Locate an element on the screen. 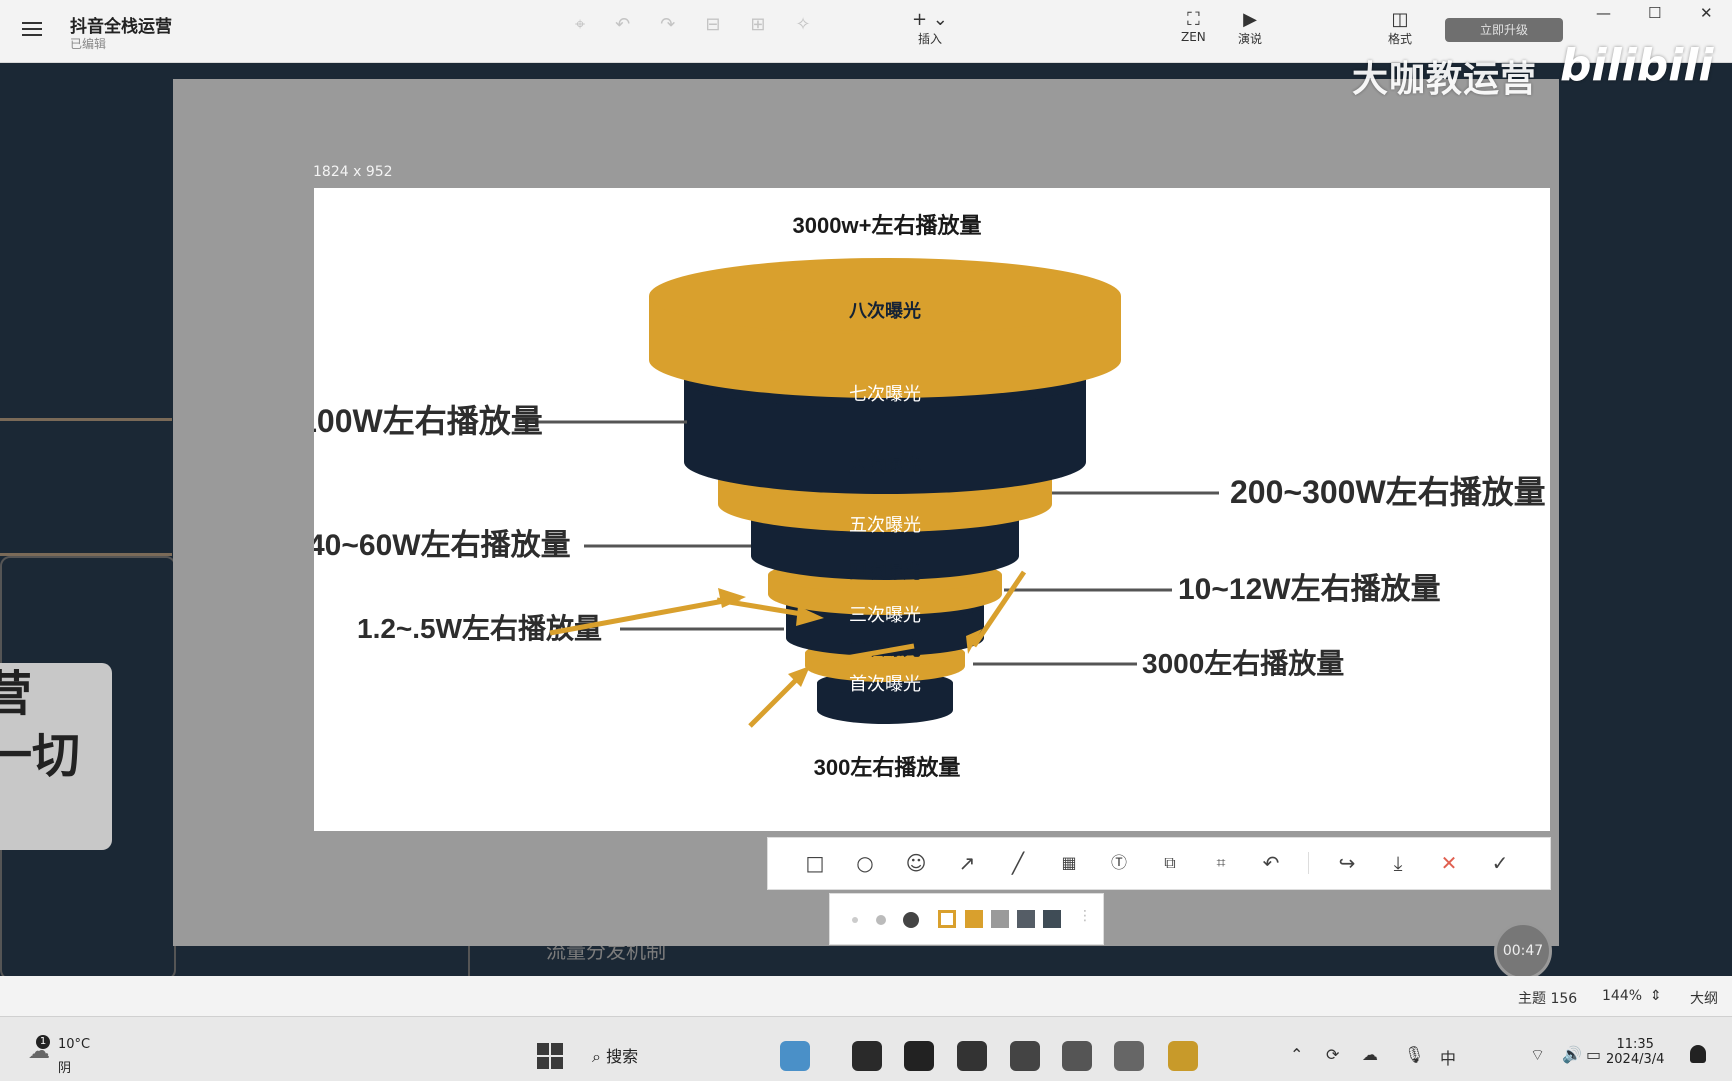  pin-icon: ⧉ is located at coordinates (1170, 863).